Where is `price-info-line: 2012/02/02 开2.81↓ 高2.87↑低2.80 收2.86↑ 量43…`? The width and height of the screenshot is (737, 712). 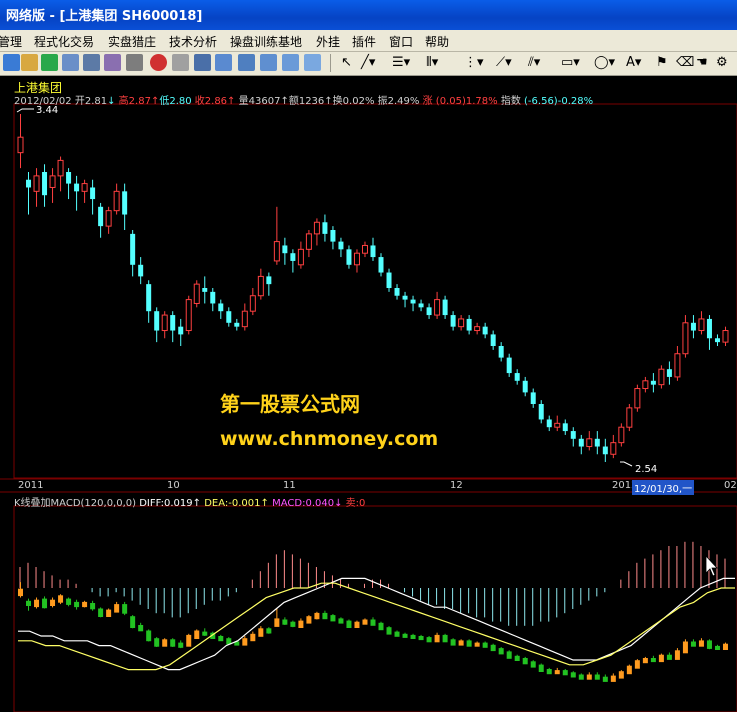 price-info-line: 2012/02/02 开2.81↓ 高2.87↑低2.80 收2.86↑ 量43… is located at coordinates (303, 99).